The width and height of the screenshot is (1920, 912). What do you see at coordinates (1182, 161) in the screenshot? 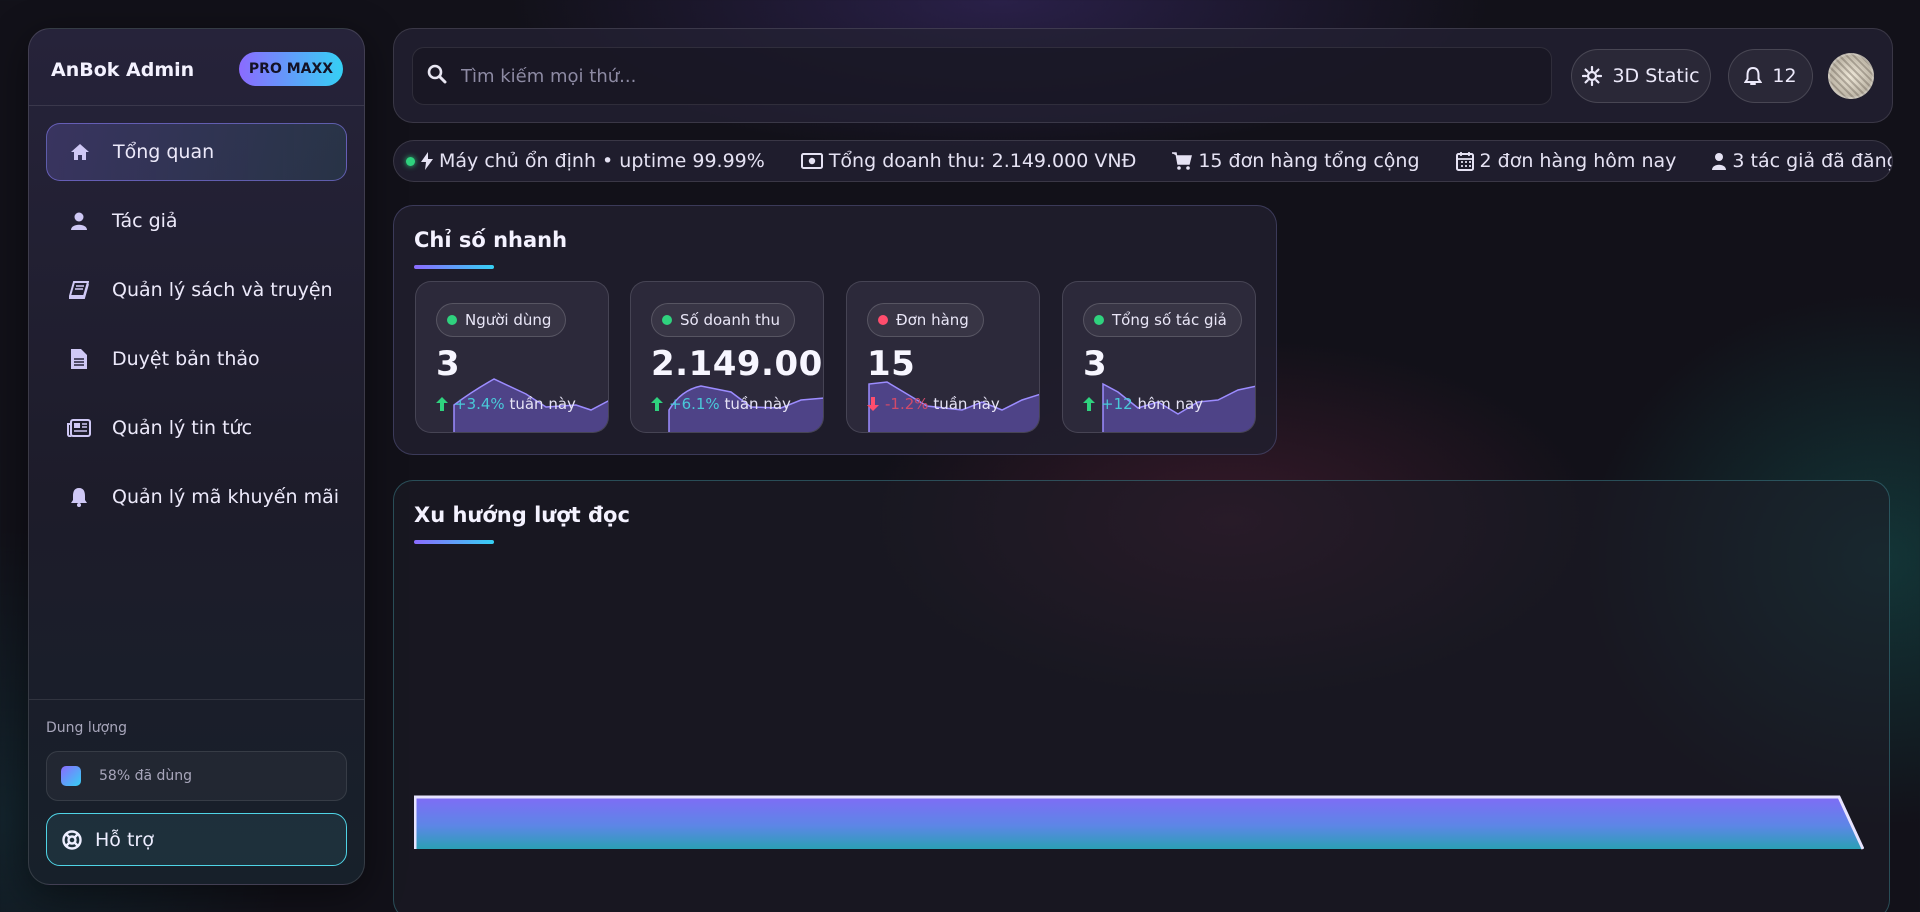
I see `cart-icon` at bounding box center [1182, 161].